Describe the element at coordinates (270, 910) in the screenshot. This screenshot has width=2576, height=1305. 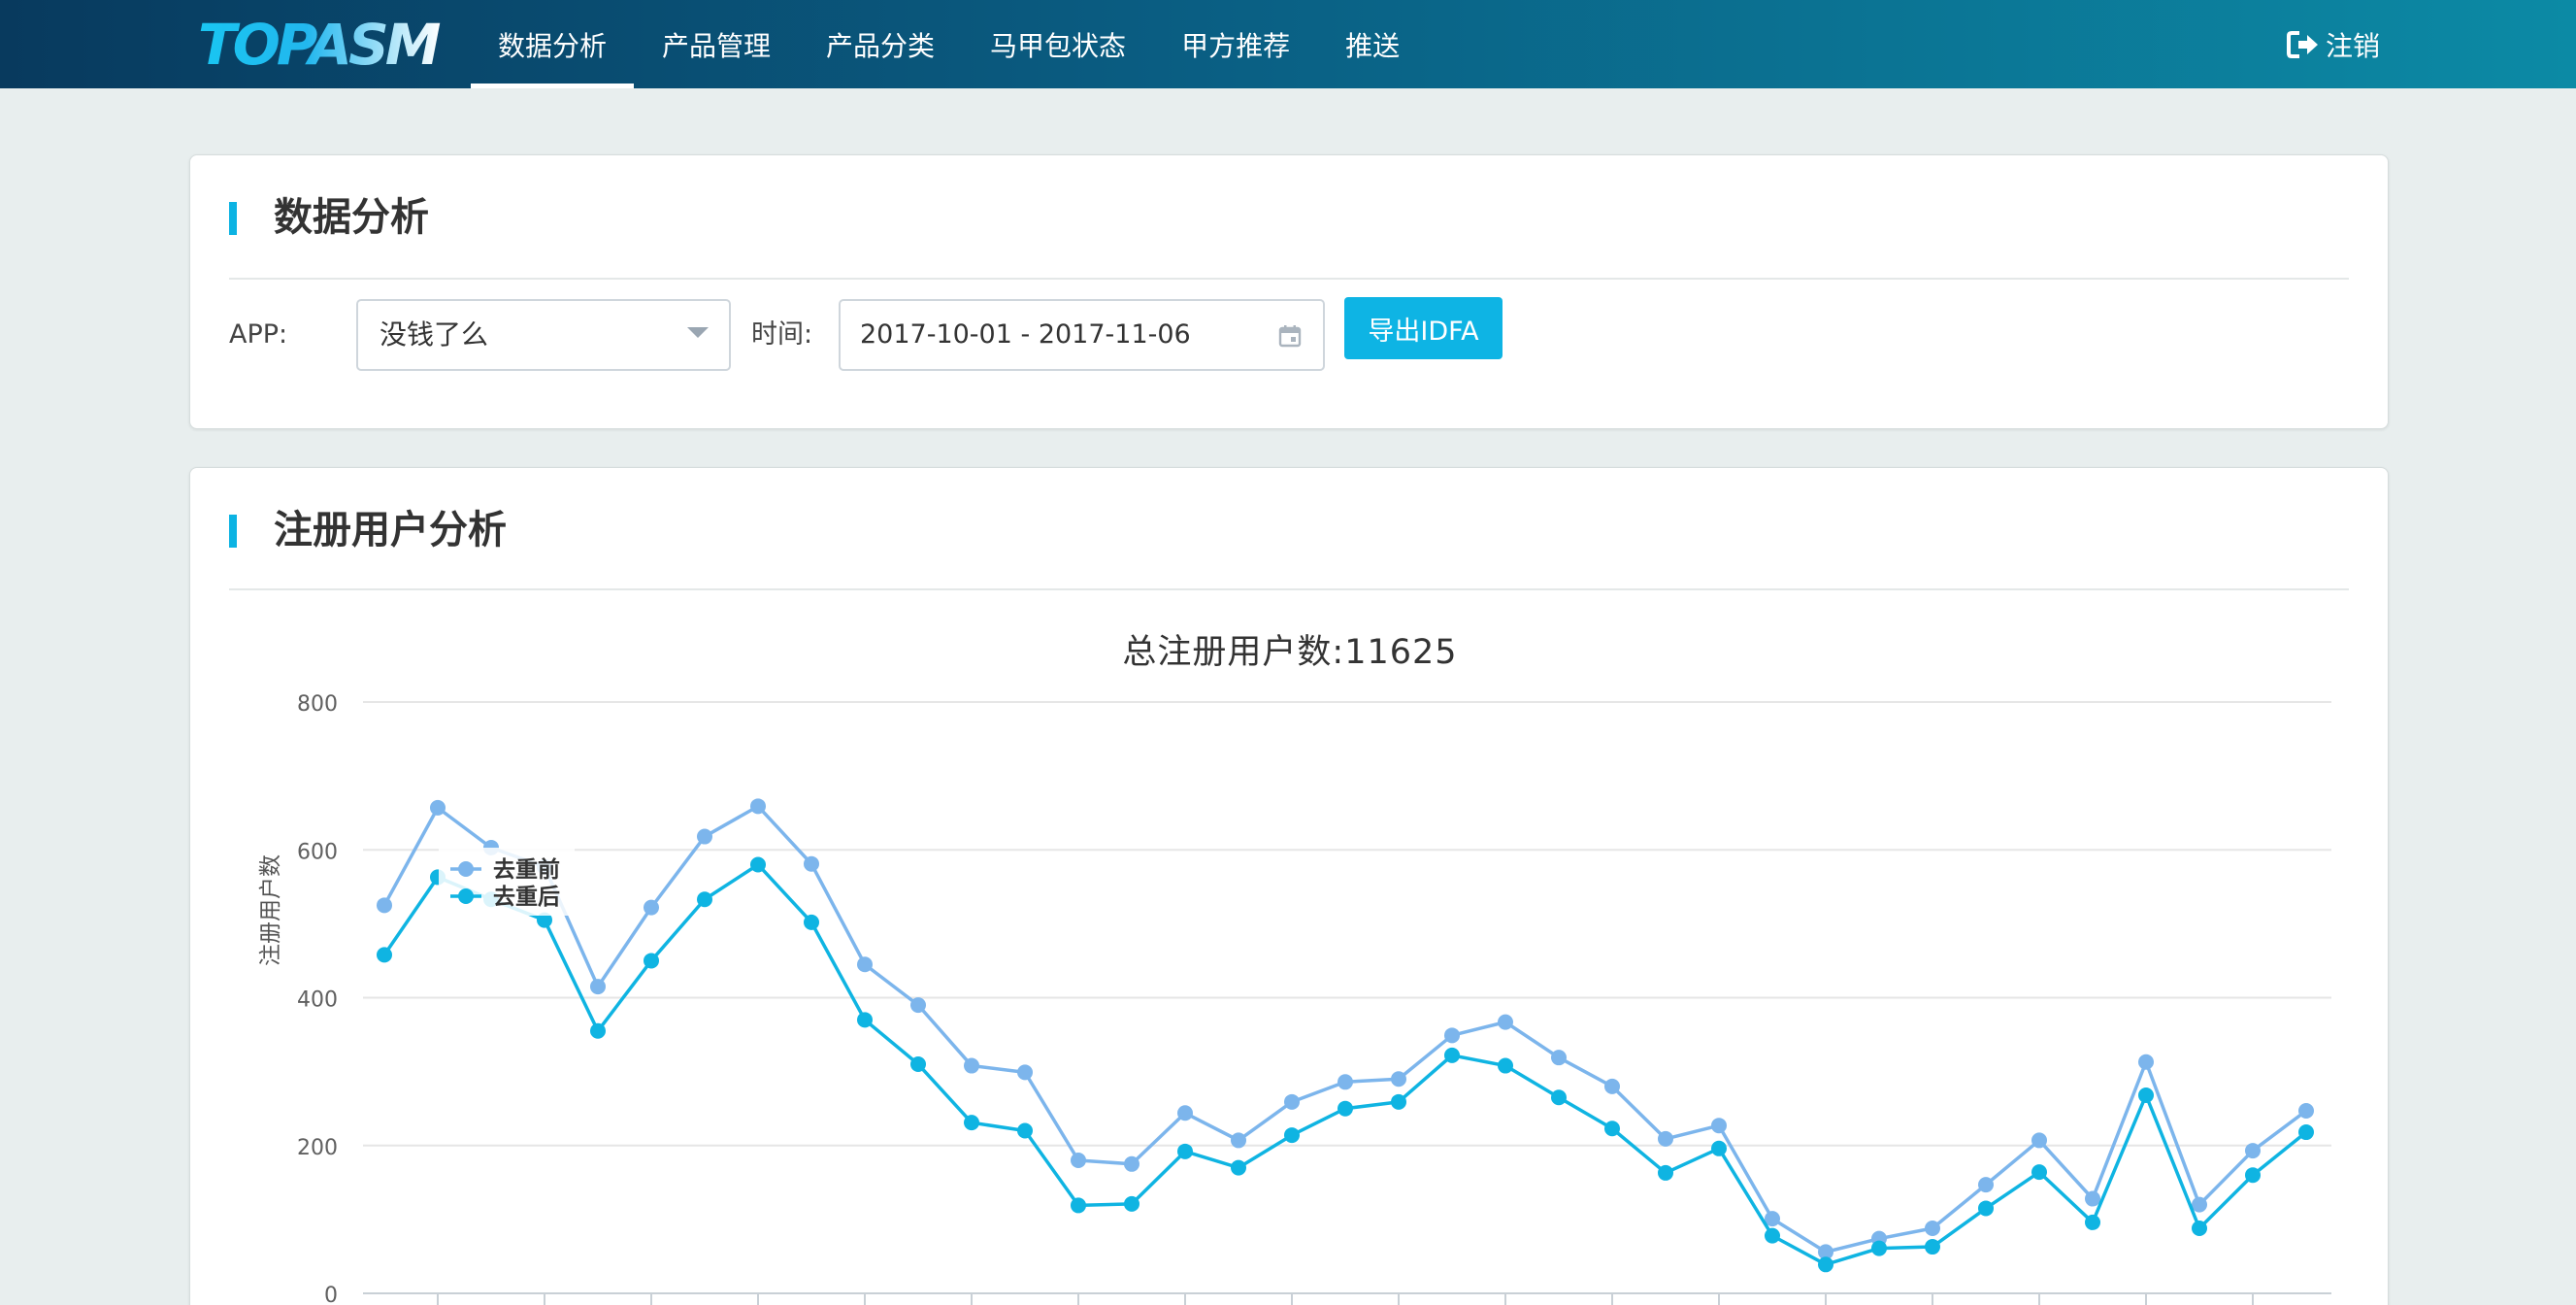
I see `y-axis-label: 注册用户数` at that location.